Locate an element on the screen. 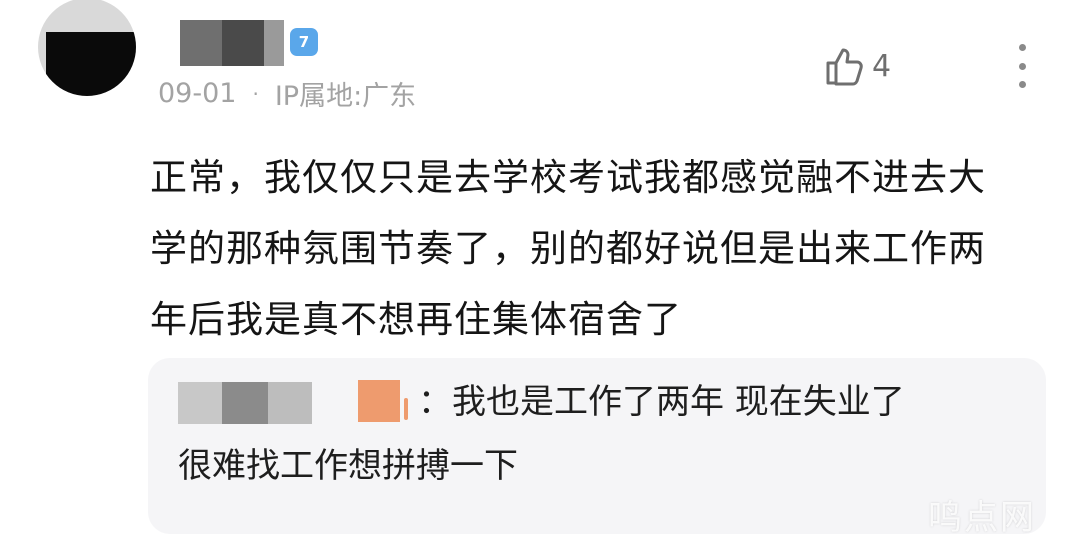 This screenshot has width=1080, height=541. comment-meta: 09-01 · IP属地:广东 is located at coordinates (287, 93).